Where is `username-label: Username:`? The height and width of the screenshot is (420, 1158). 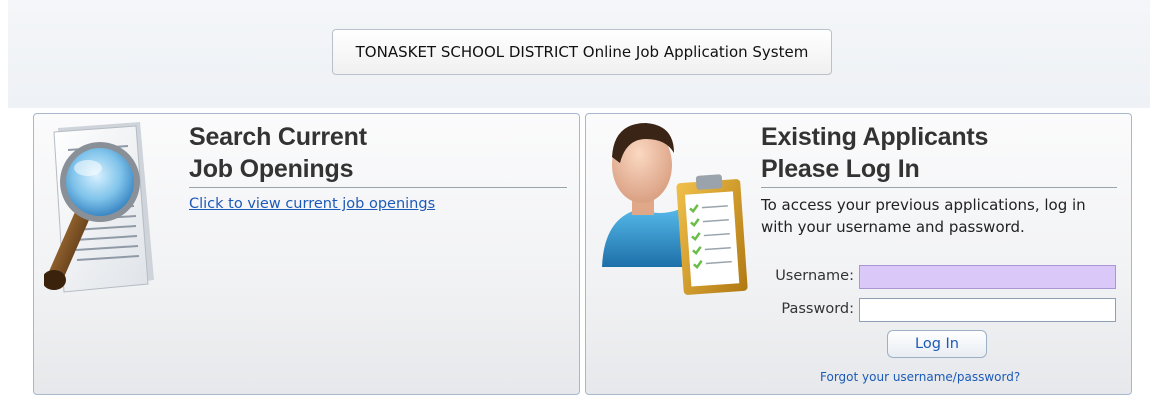
username-label: Username: is located at coordinates (814, 276).